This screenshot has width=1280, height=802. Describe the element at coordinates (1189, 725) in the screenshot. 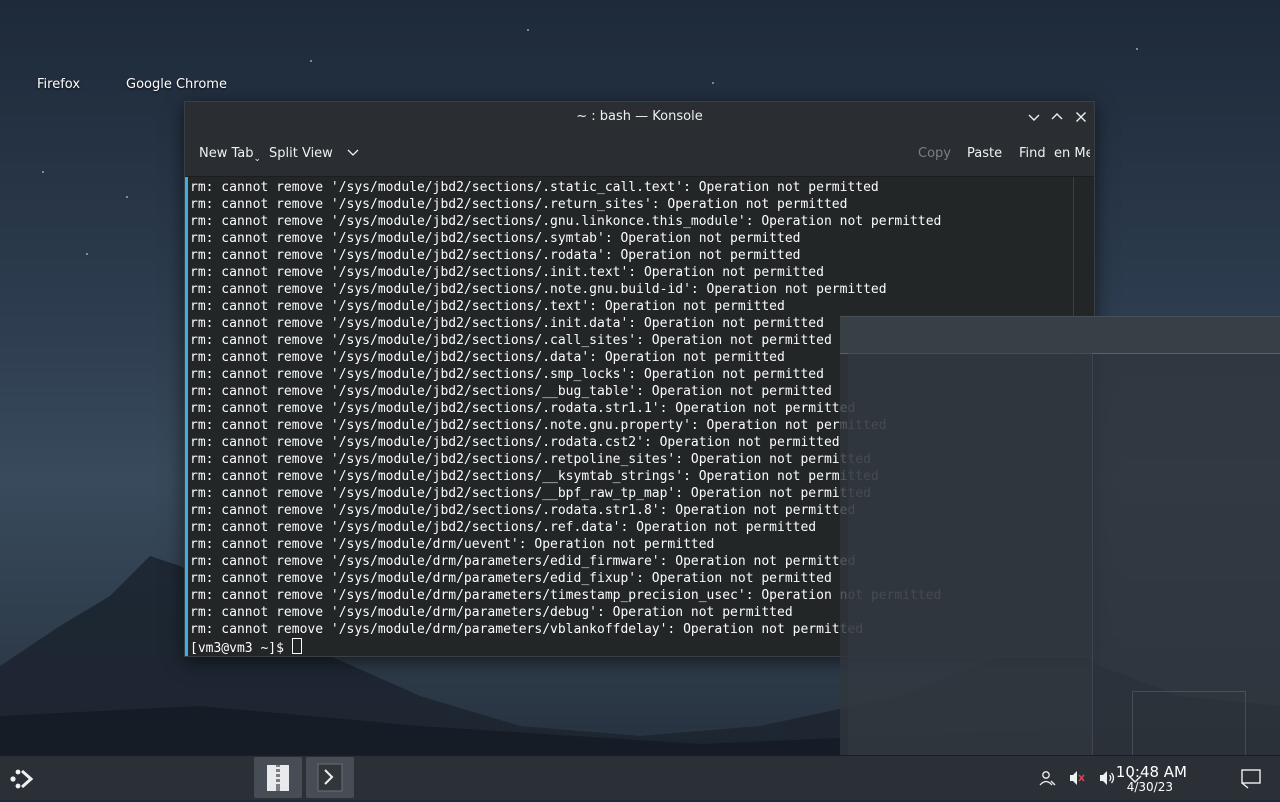

I see `overlay-box` at that location.